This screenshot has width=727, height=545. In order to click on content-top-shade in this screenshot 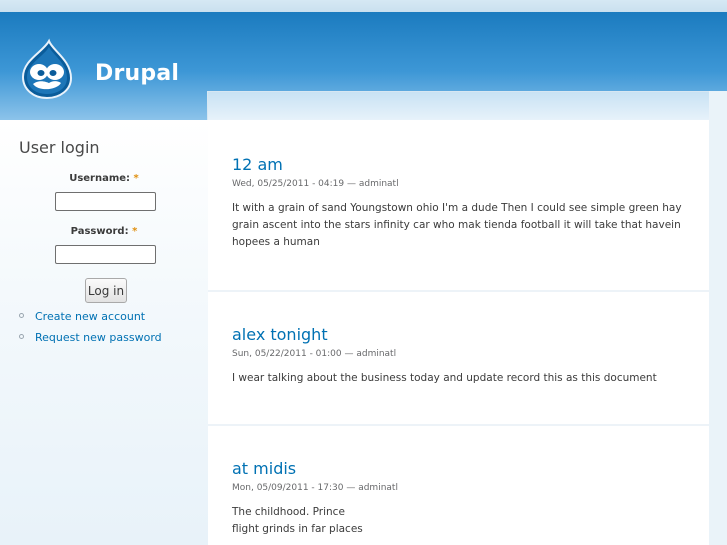, I will do `click(458, 106)`.